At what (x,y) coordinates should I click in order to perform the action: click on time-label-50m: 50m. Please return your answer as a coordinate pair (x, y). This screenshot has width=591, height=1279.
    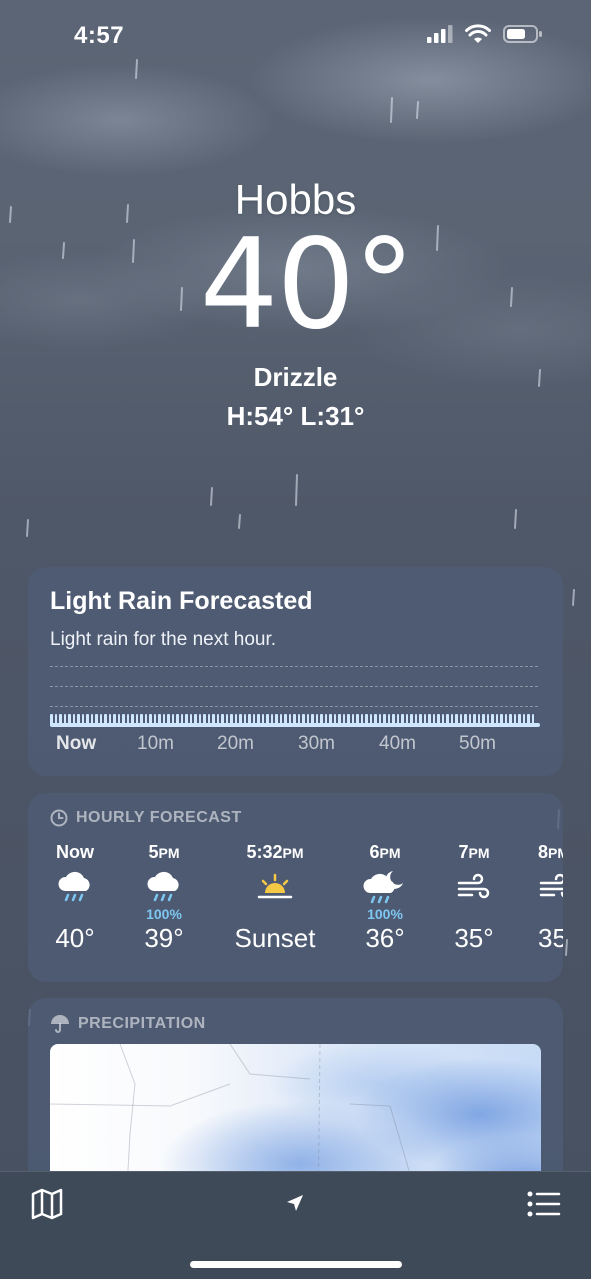
    Looking at the image, I should click on (477, 743).